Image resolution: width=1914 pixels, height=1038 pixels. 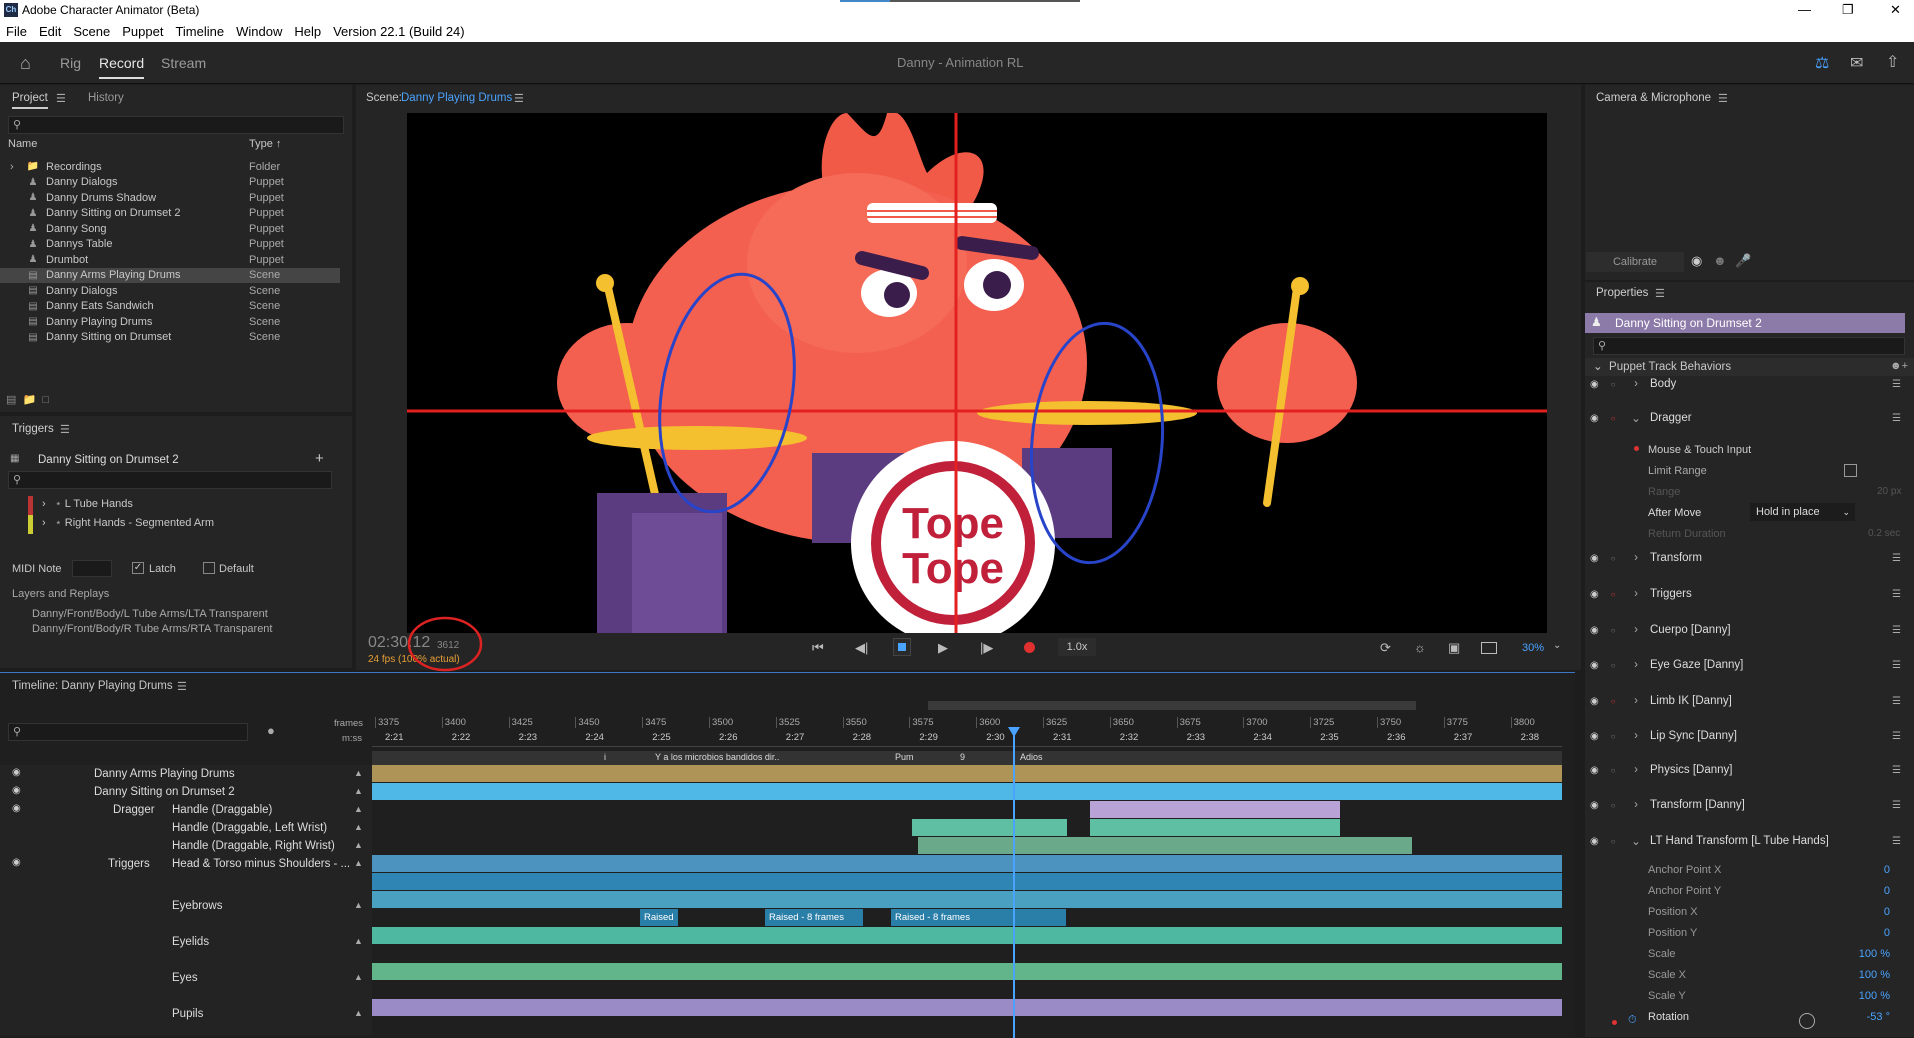 I want to click on playhead, so click(x=1014, y=885).